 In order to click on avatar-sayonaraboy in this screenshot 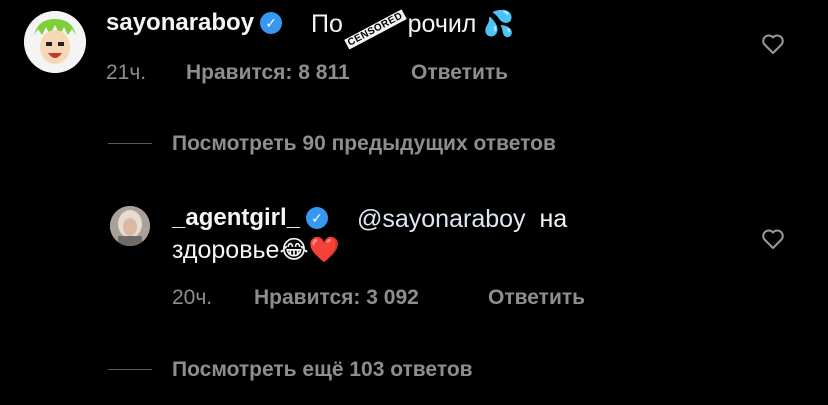, I will do `click(55, 42)`.